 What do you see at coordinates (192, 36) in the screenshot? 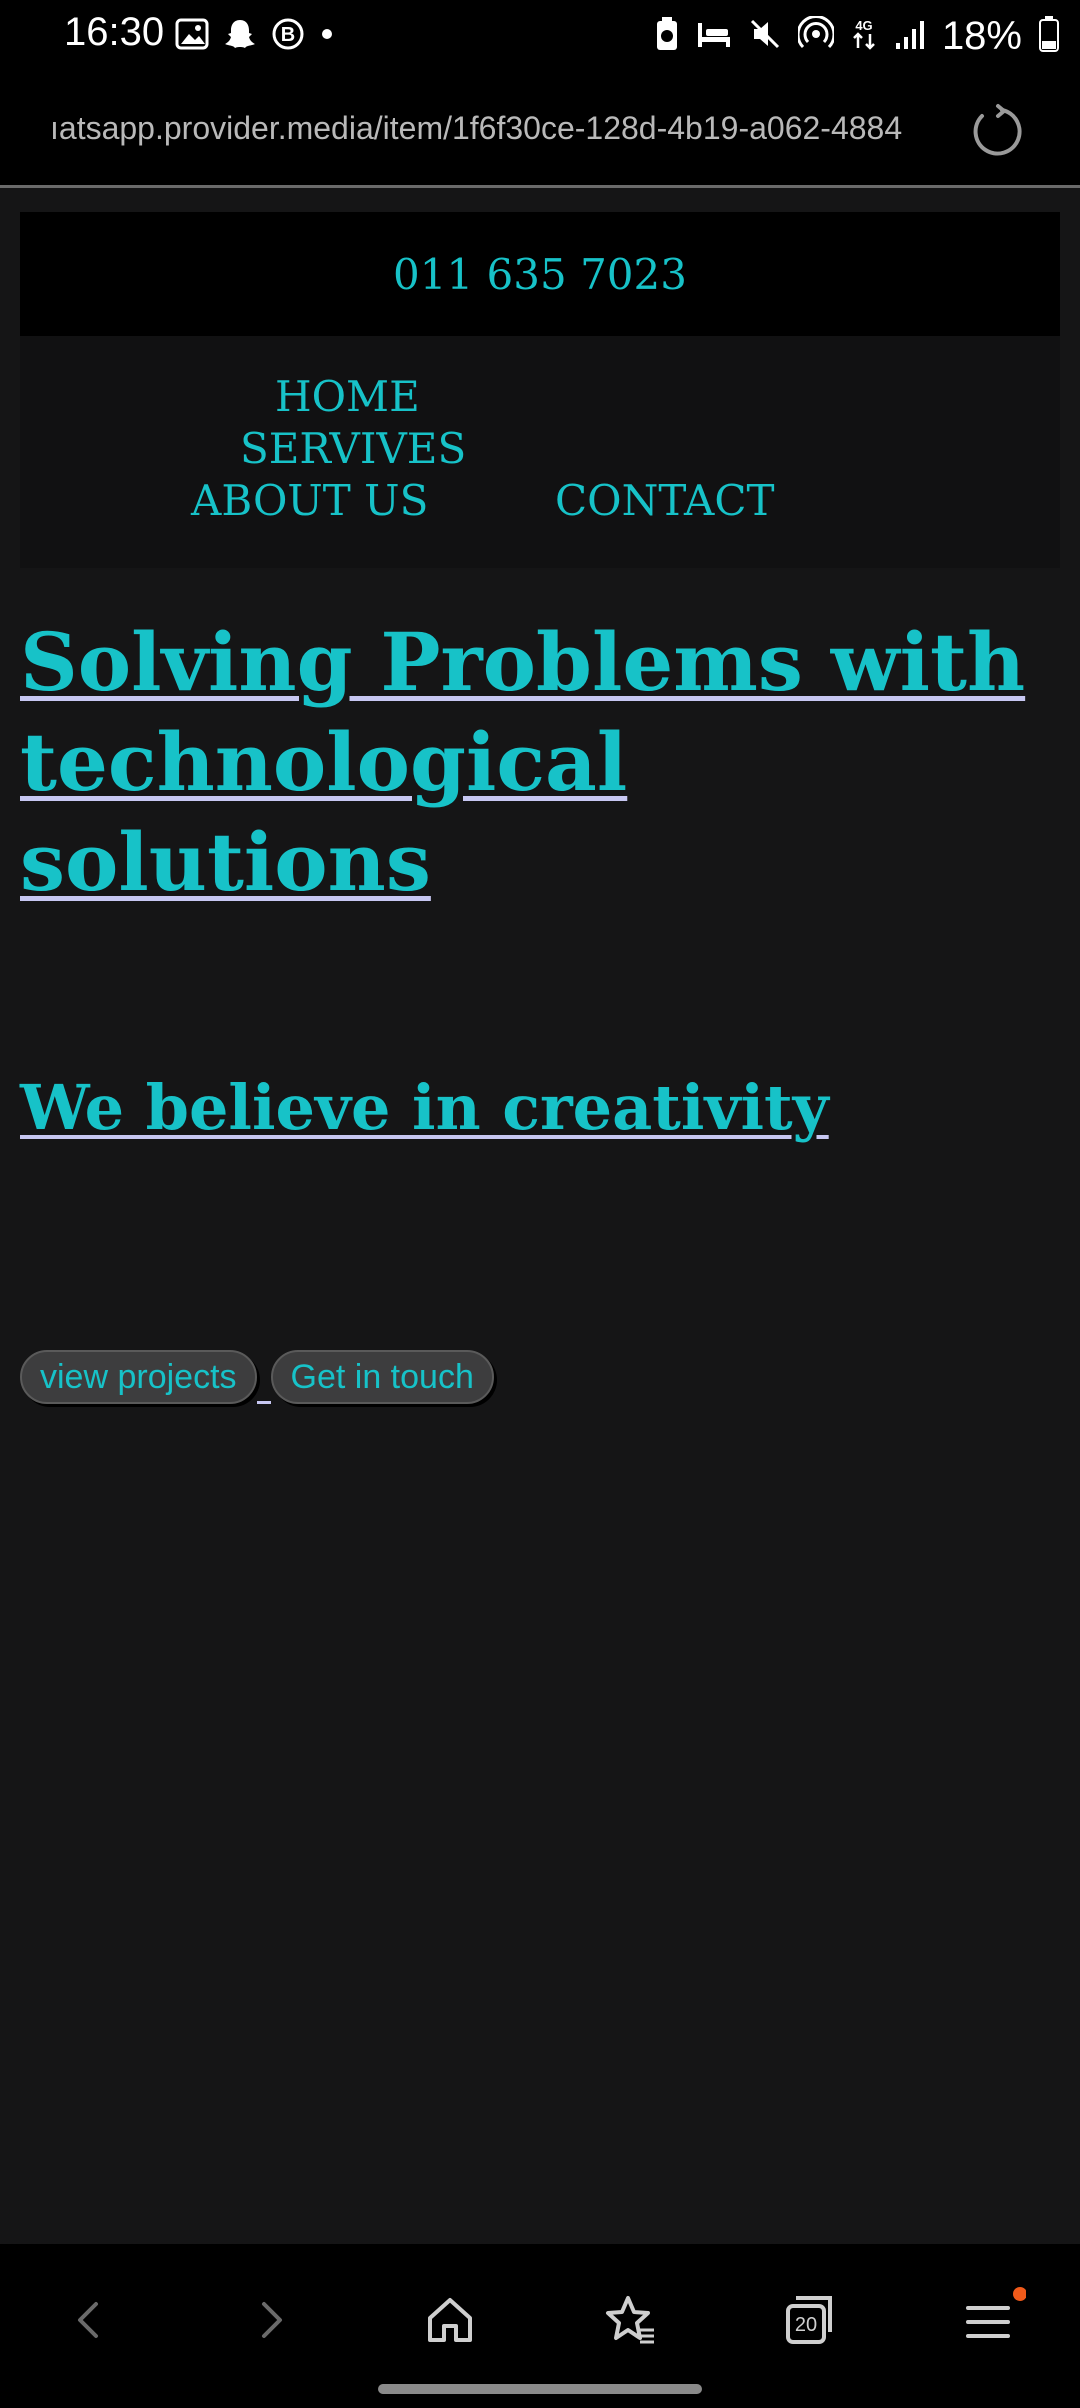
I see `gallery-icon` at bounding box center [192, 36].